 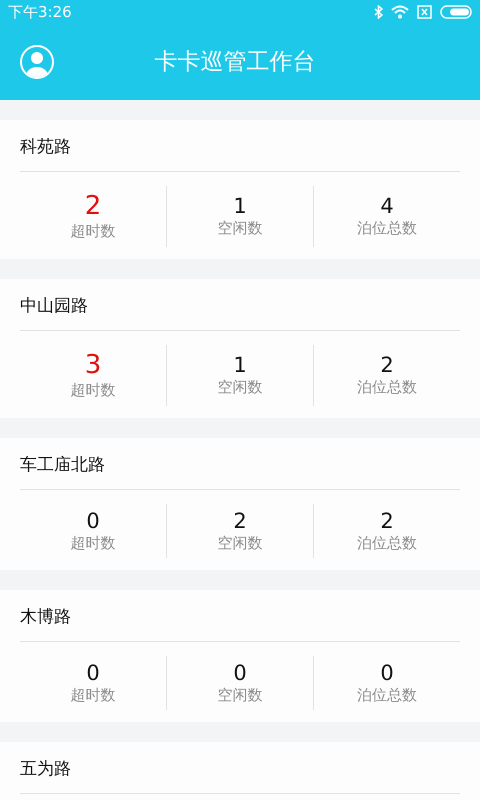 What do you see at coordinates (40, 12) in the screenshot?
I see `status-time: 下午3:26` at bounding box center [40, 12].